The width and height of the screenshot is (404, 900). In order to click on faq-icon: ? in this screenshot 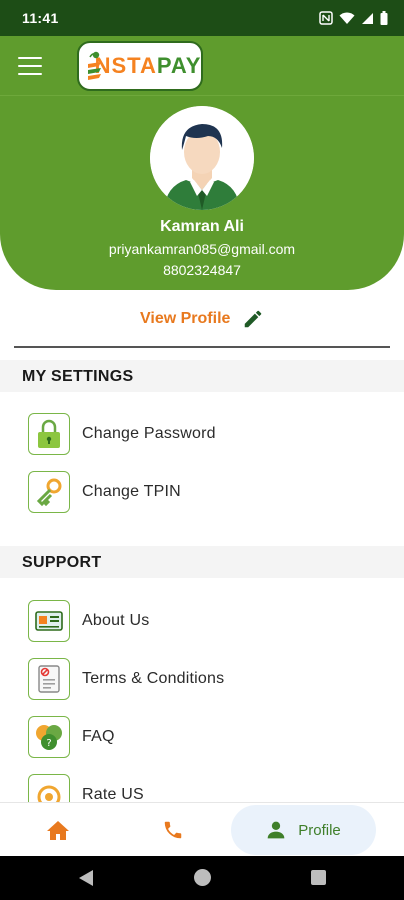, I will do `click(49, 737)`.